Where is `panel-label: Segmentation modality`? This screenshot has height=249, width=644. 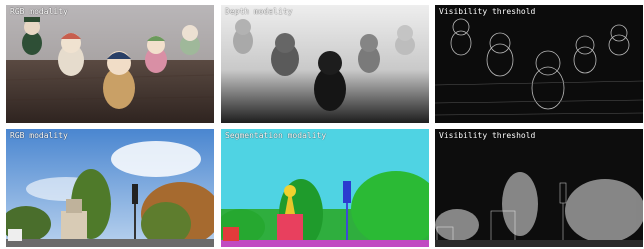 panel-label: Segmentation modality is located at coordinates (276, 135).